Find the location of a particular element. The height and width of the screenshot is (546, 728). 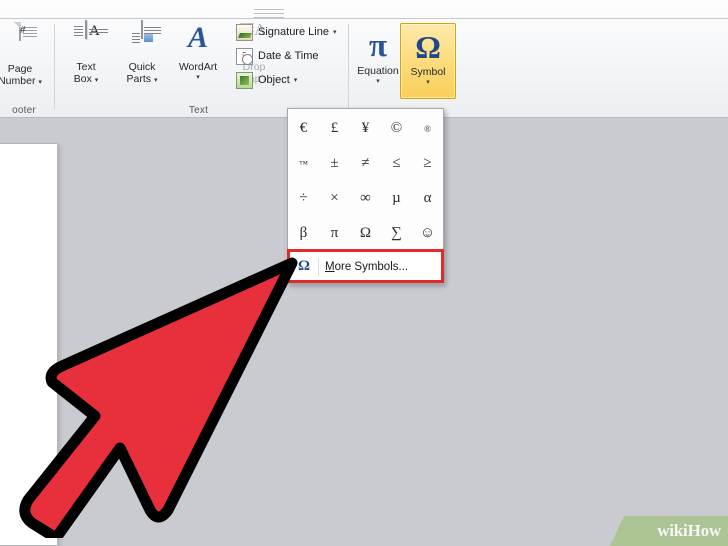

recently-used-symbols-grid: € £ ¥ © ® ™ ± ≠ ≤ ≥ ÷ × ∞ µ α β π Ω ∑ ☺ is located at coordinates (365, 181).